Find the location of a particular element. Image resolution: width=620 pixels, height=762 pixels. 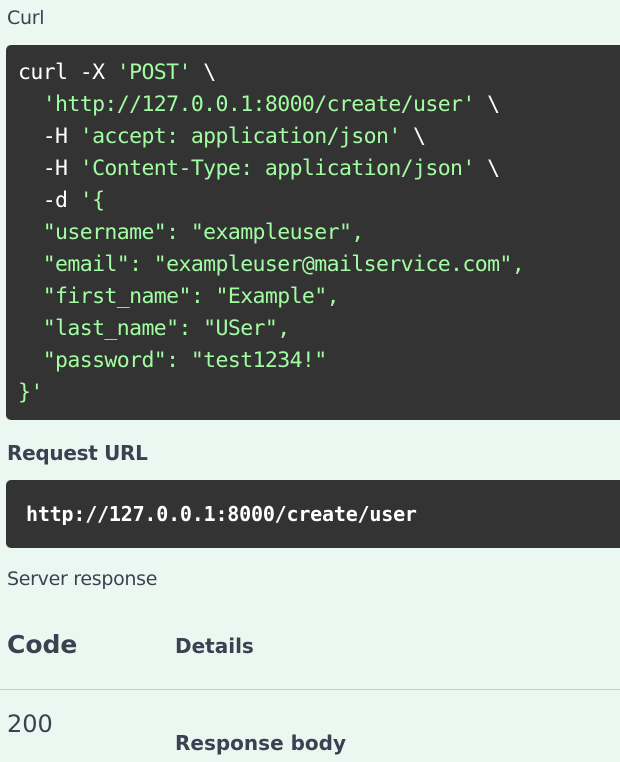

code-string-token: 'accept: application/json' is located at coordinates (240, 136).